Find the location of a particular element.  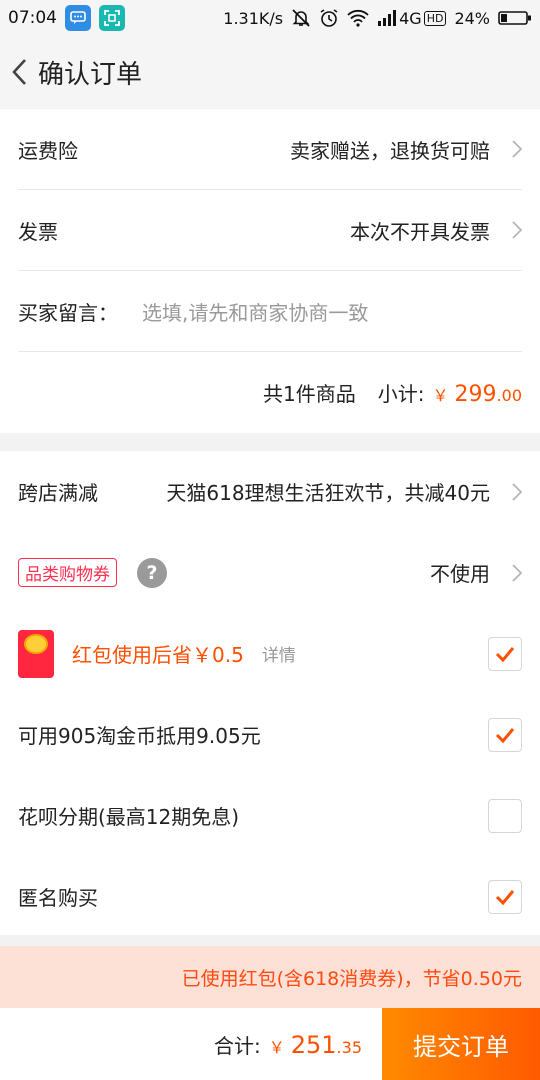

category-coupon-row: 品类购物券 ? 不使用 is located at coordinates (270, 572).